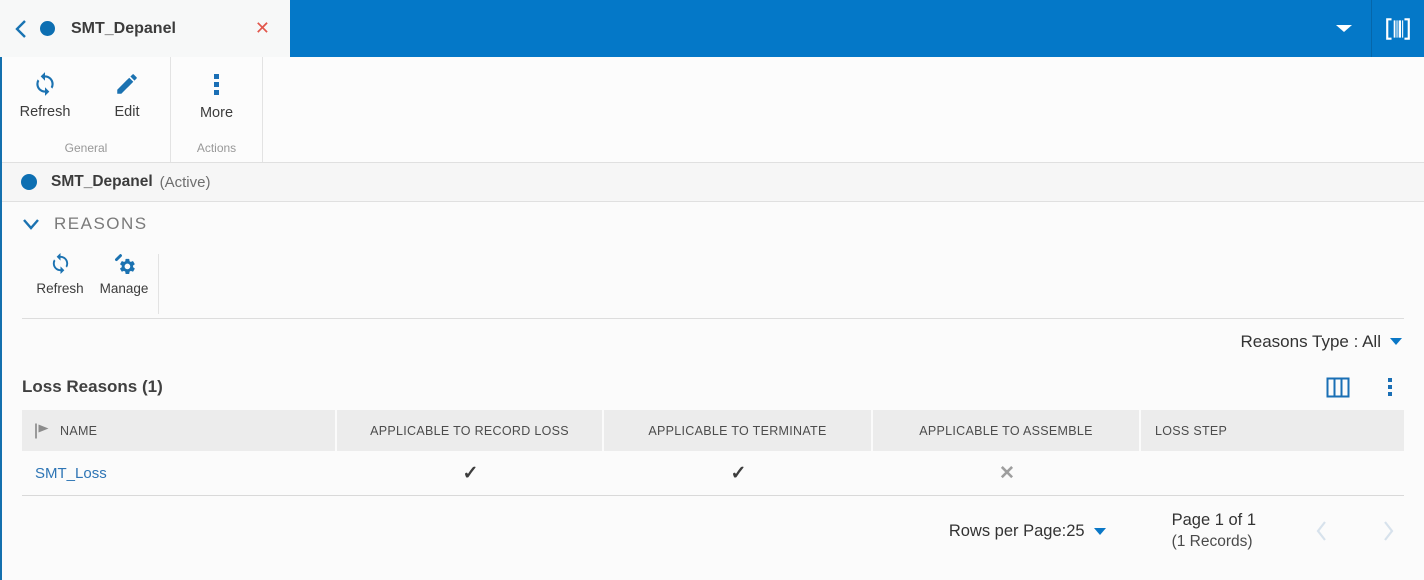  What do you see at coordinates (86, 148) in the screenshot?
I see `ribbon-group-label-general: General` at bounding box center [86, 148].